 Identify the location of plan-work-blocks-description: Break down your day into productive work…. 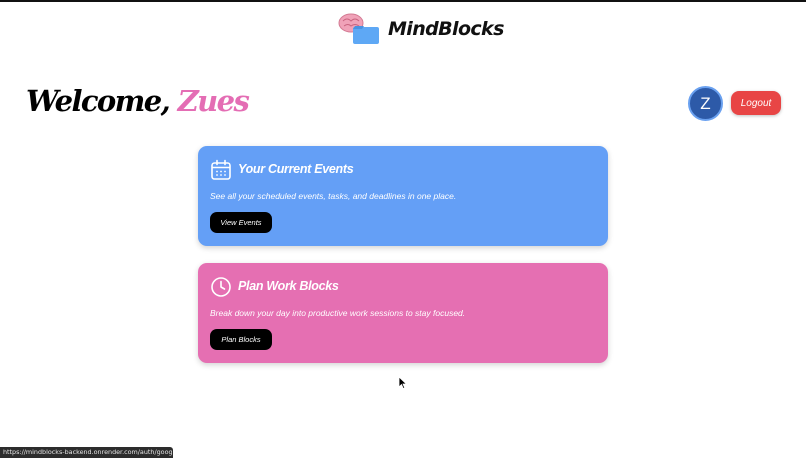
(338, 313).